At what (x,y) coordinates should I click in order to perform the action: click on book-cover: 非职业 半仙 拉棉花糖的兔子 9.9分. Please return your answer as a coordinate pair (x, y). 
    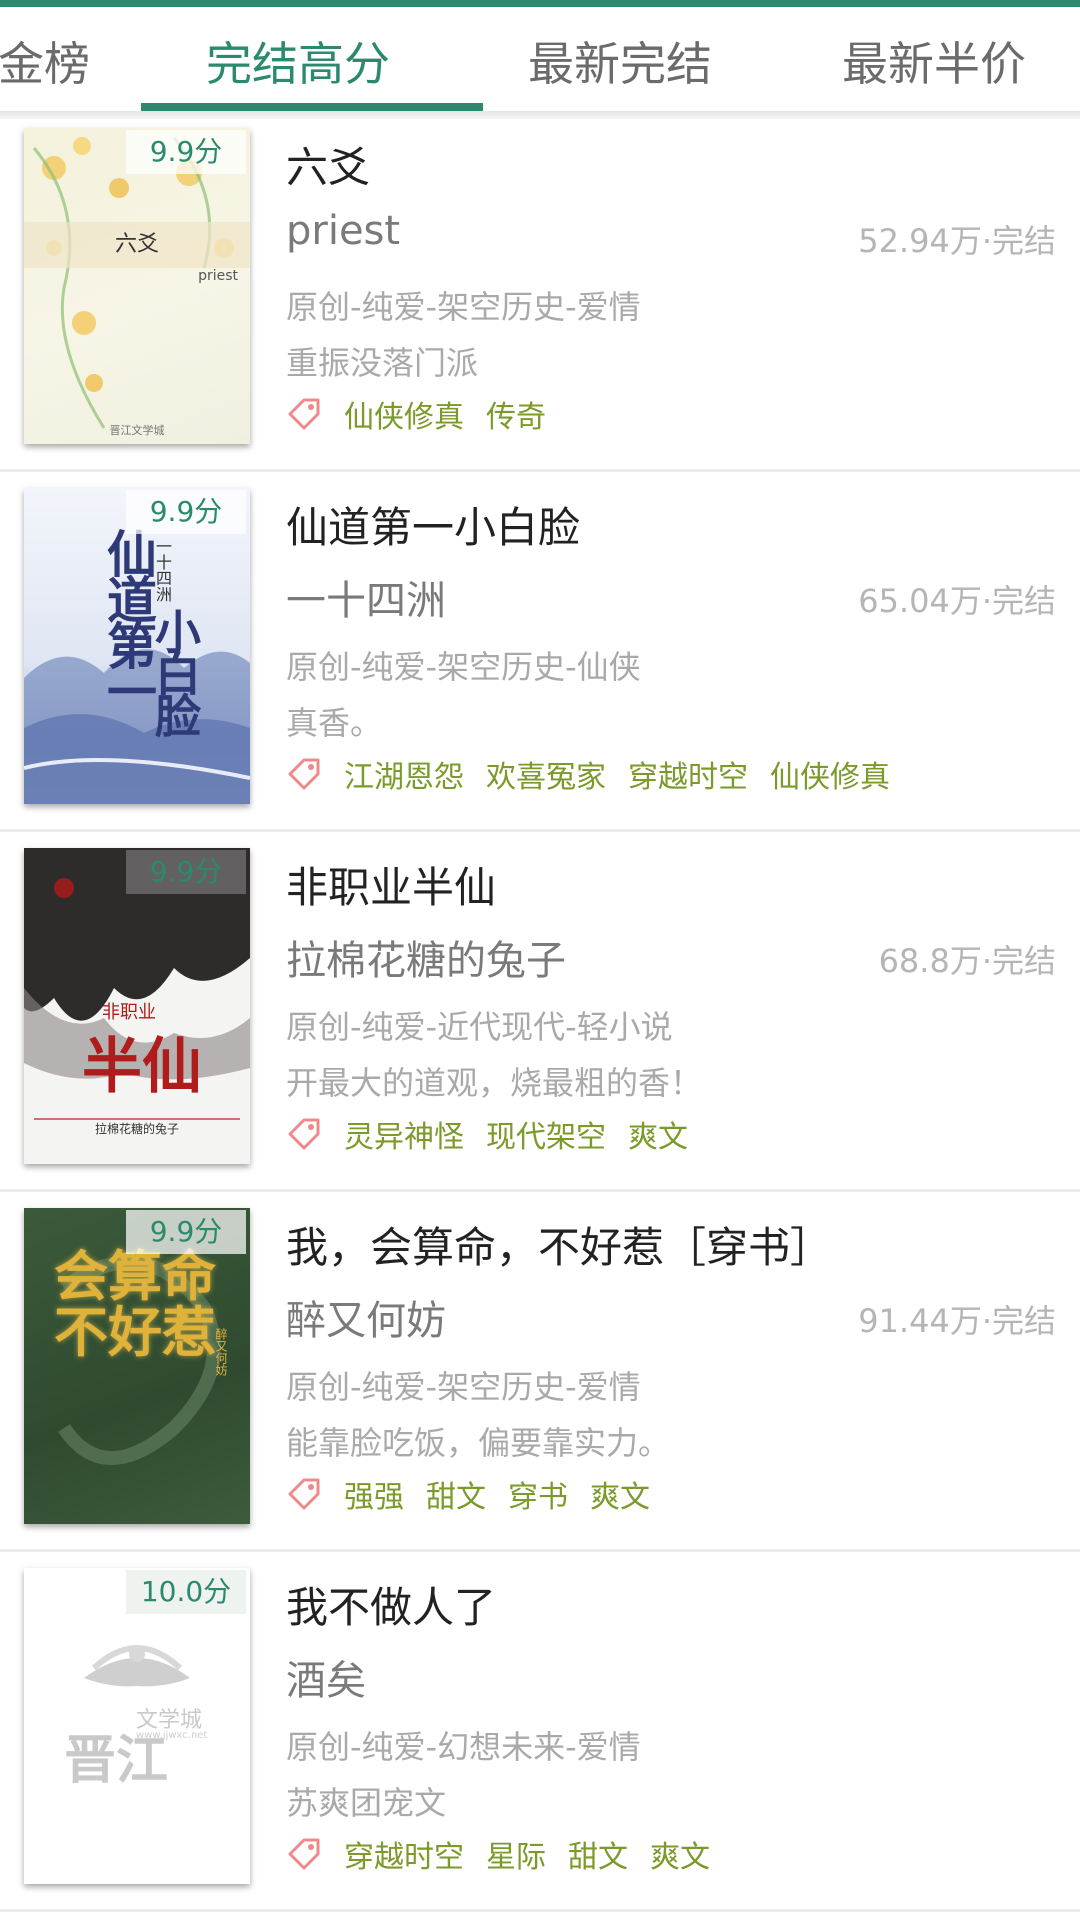
    Looking at the image, I should click on (137, 1006).